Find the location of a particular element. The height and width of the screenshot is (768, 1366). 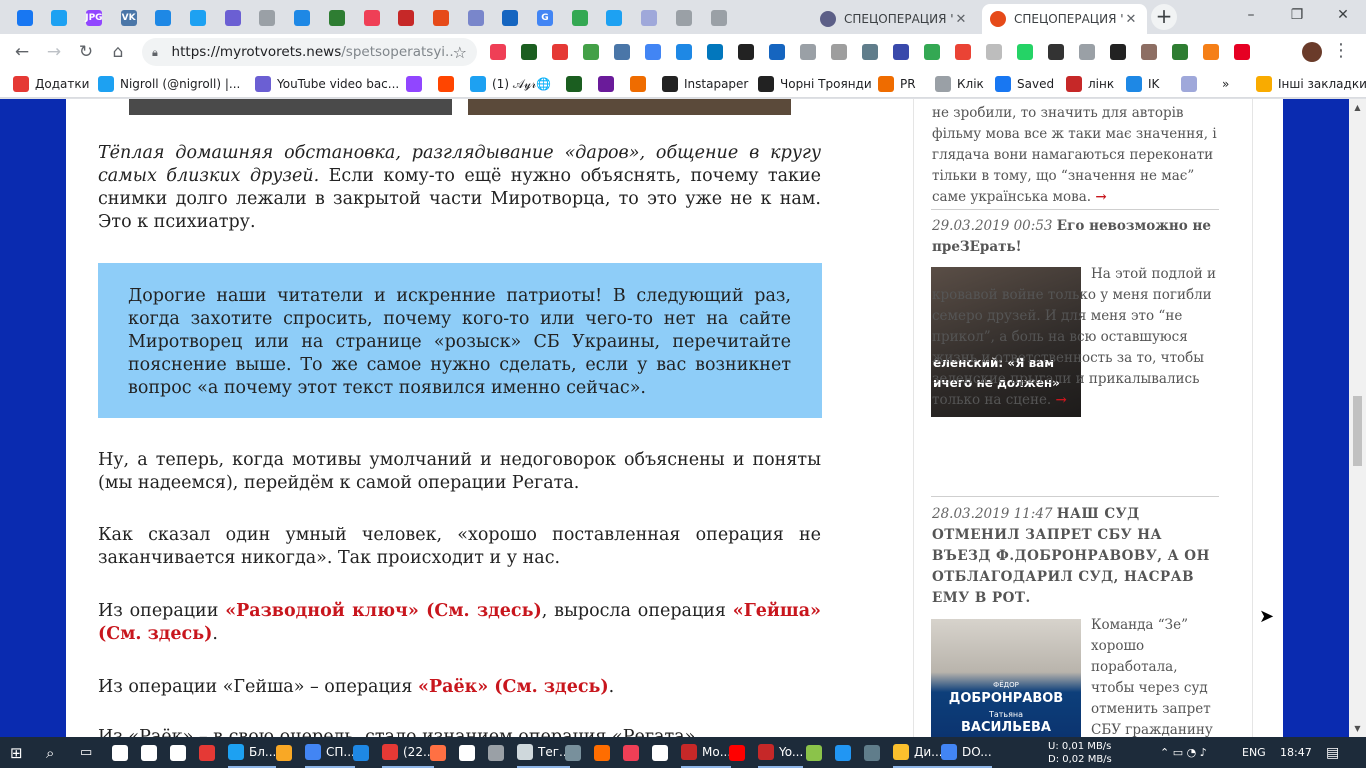

task-view-icon: ▭ is located at coordinates (86, 752).